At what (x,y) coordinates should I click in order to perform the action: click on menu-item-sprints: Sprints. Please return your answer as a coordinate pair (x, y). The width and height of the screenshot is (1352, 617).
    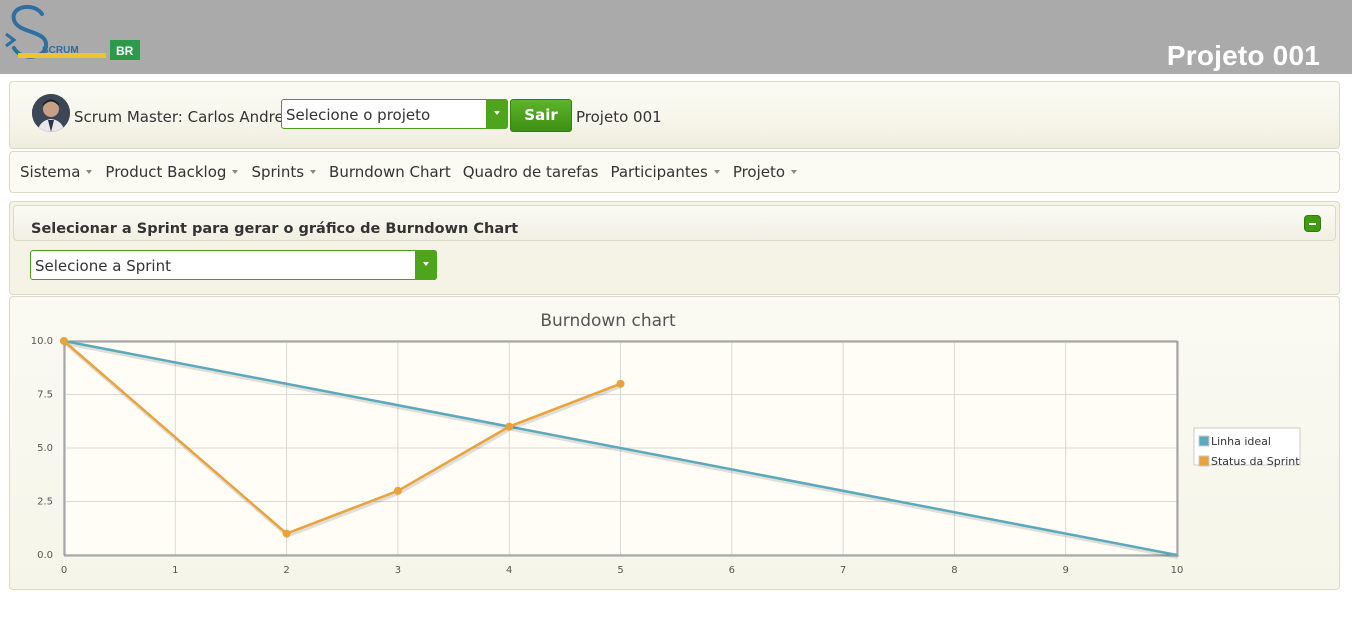
    Looking at the image, I should click on (284, 172).